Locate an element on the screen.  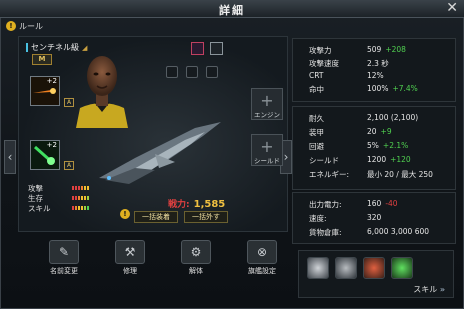
stat-value: 160 is located at coordinates (374, 203).